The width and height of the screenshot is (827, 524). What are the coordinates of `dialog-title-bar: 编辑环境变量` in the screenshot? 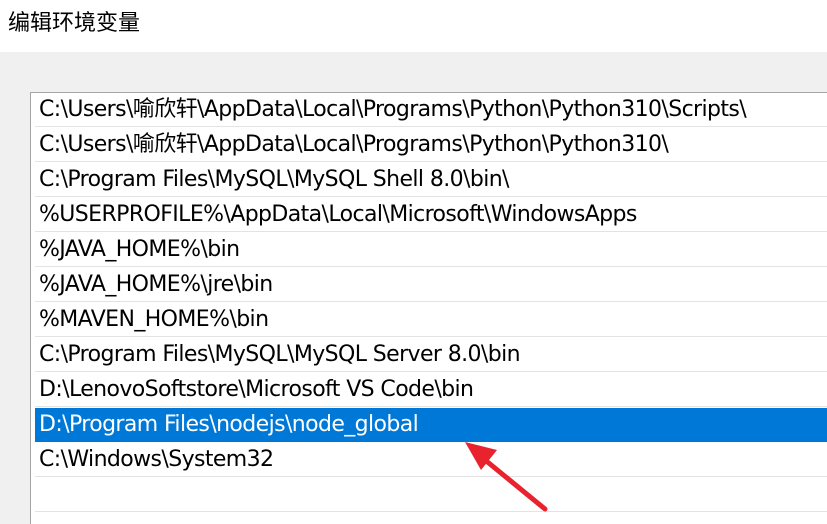 It's located at (413, 26).